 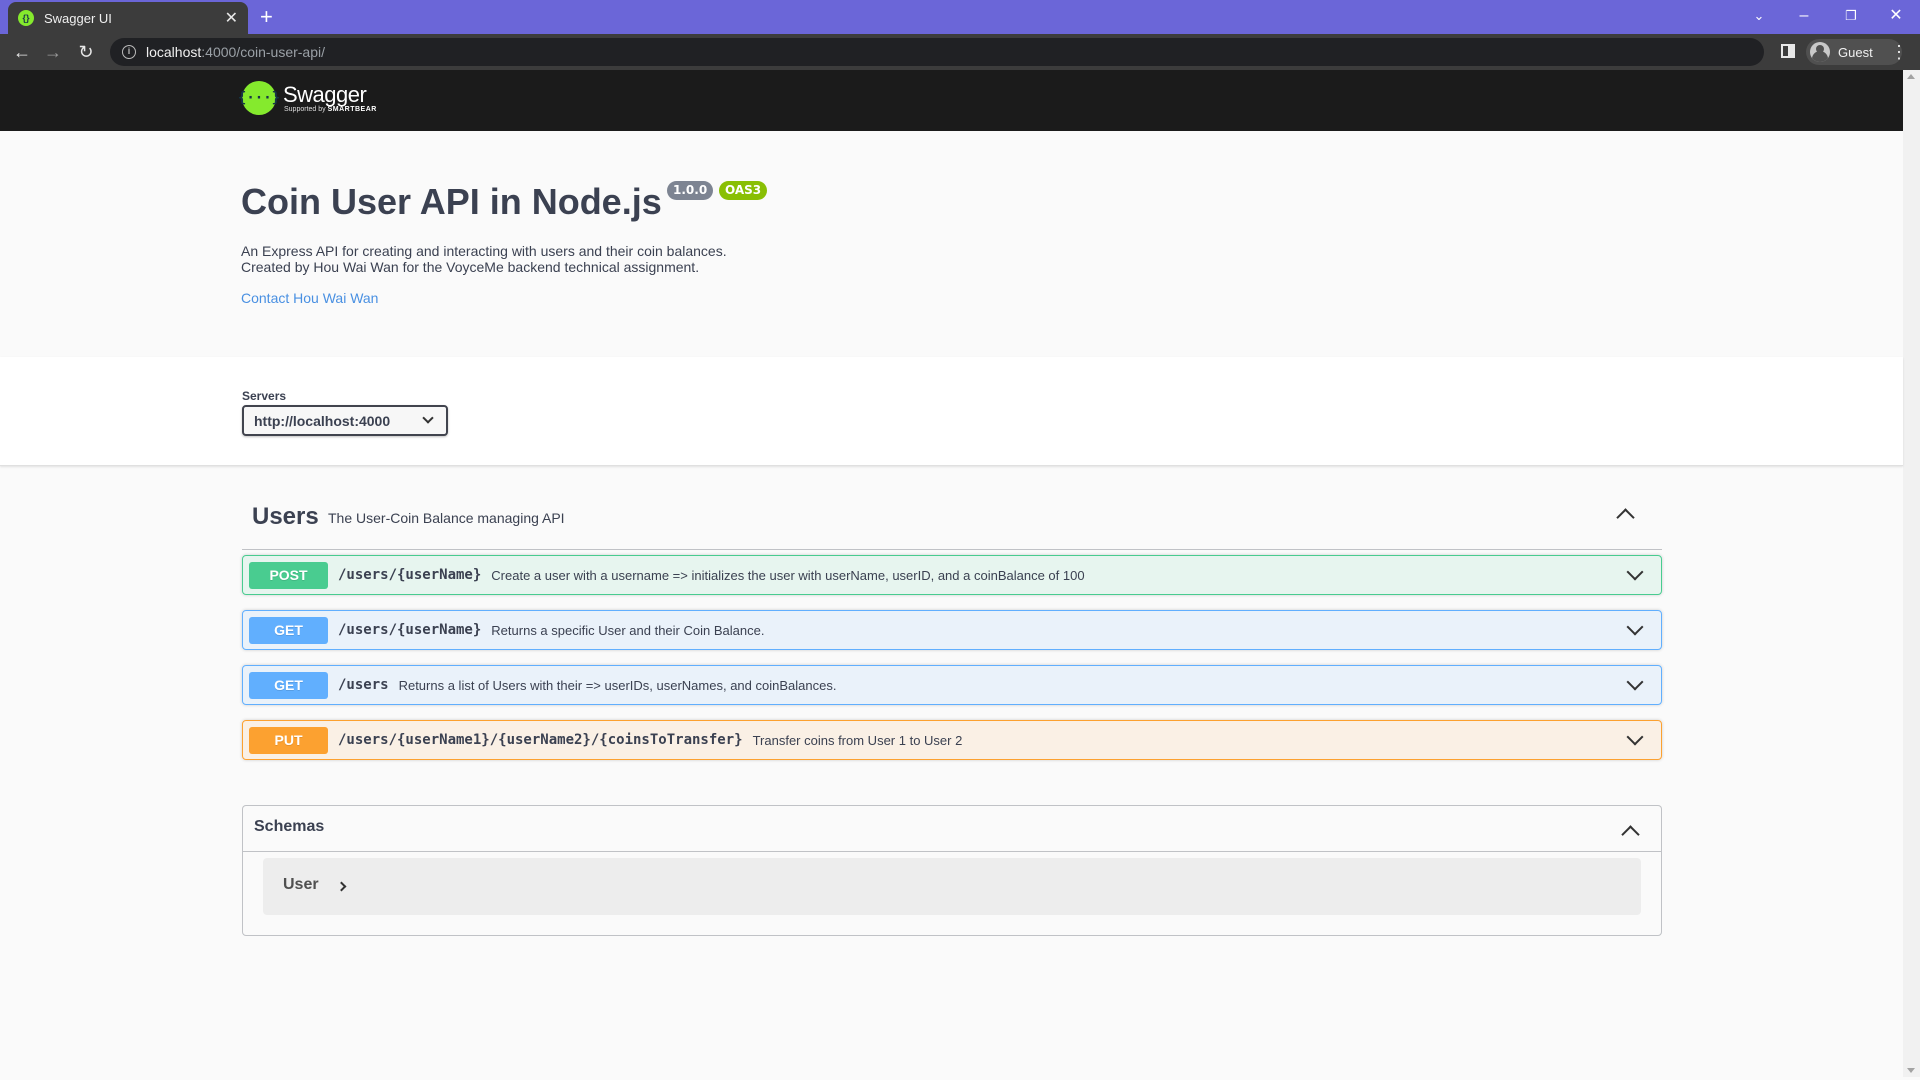 I want to click on tab-search-icon: ⌄, so click(x=1759, y=16).